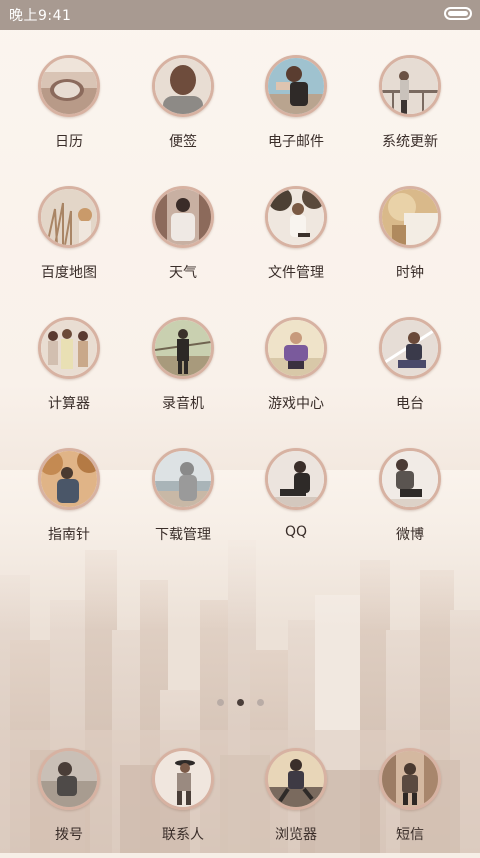 This screenshot has width=480, height=858. I want to click on app-notes: 便签, so click(183, 110).